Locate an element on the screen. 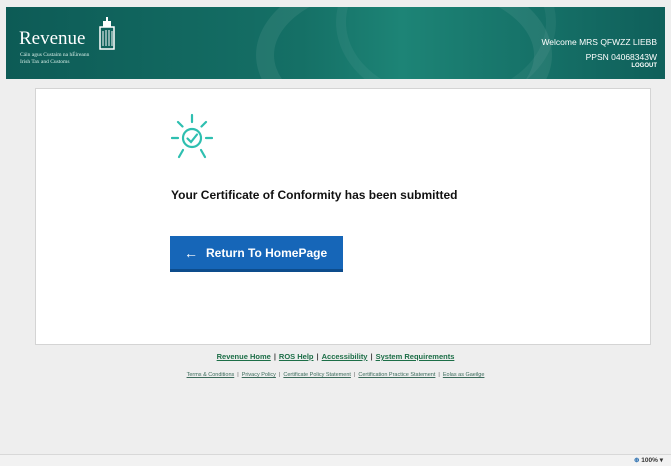  footer-link-eolas-gaeilge: Eolas as Gaeilge is located at coordinates (464, 375).